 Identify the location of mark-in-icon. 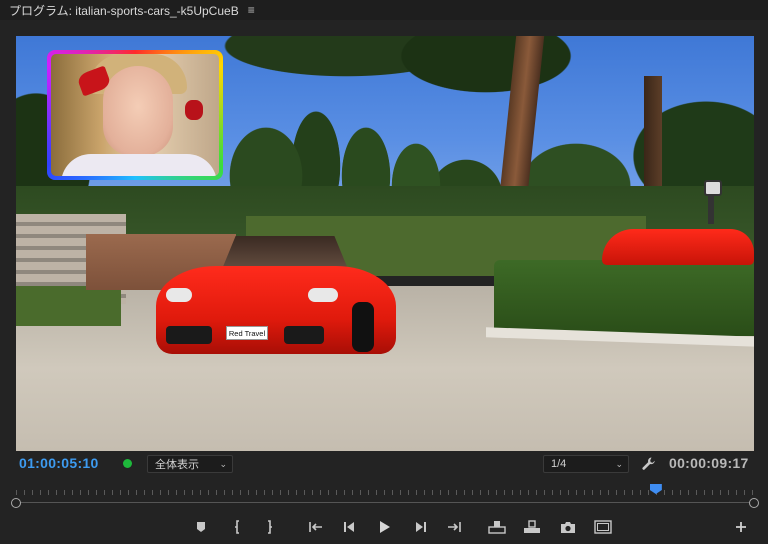
(237, 527).